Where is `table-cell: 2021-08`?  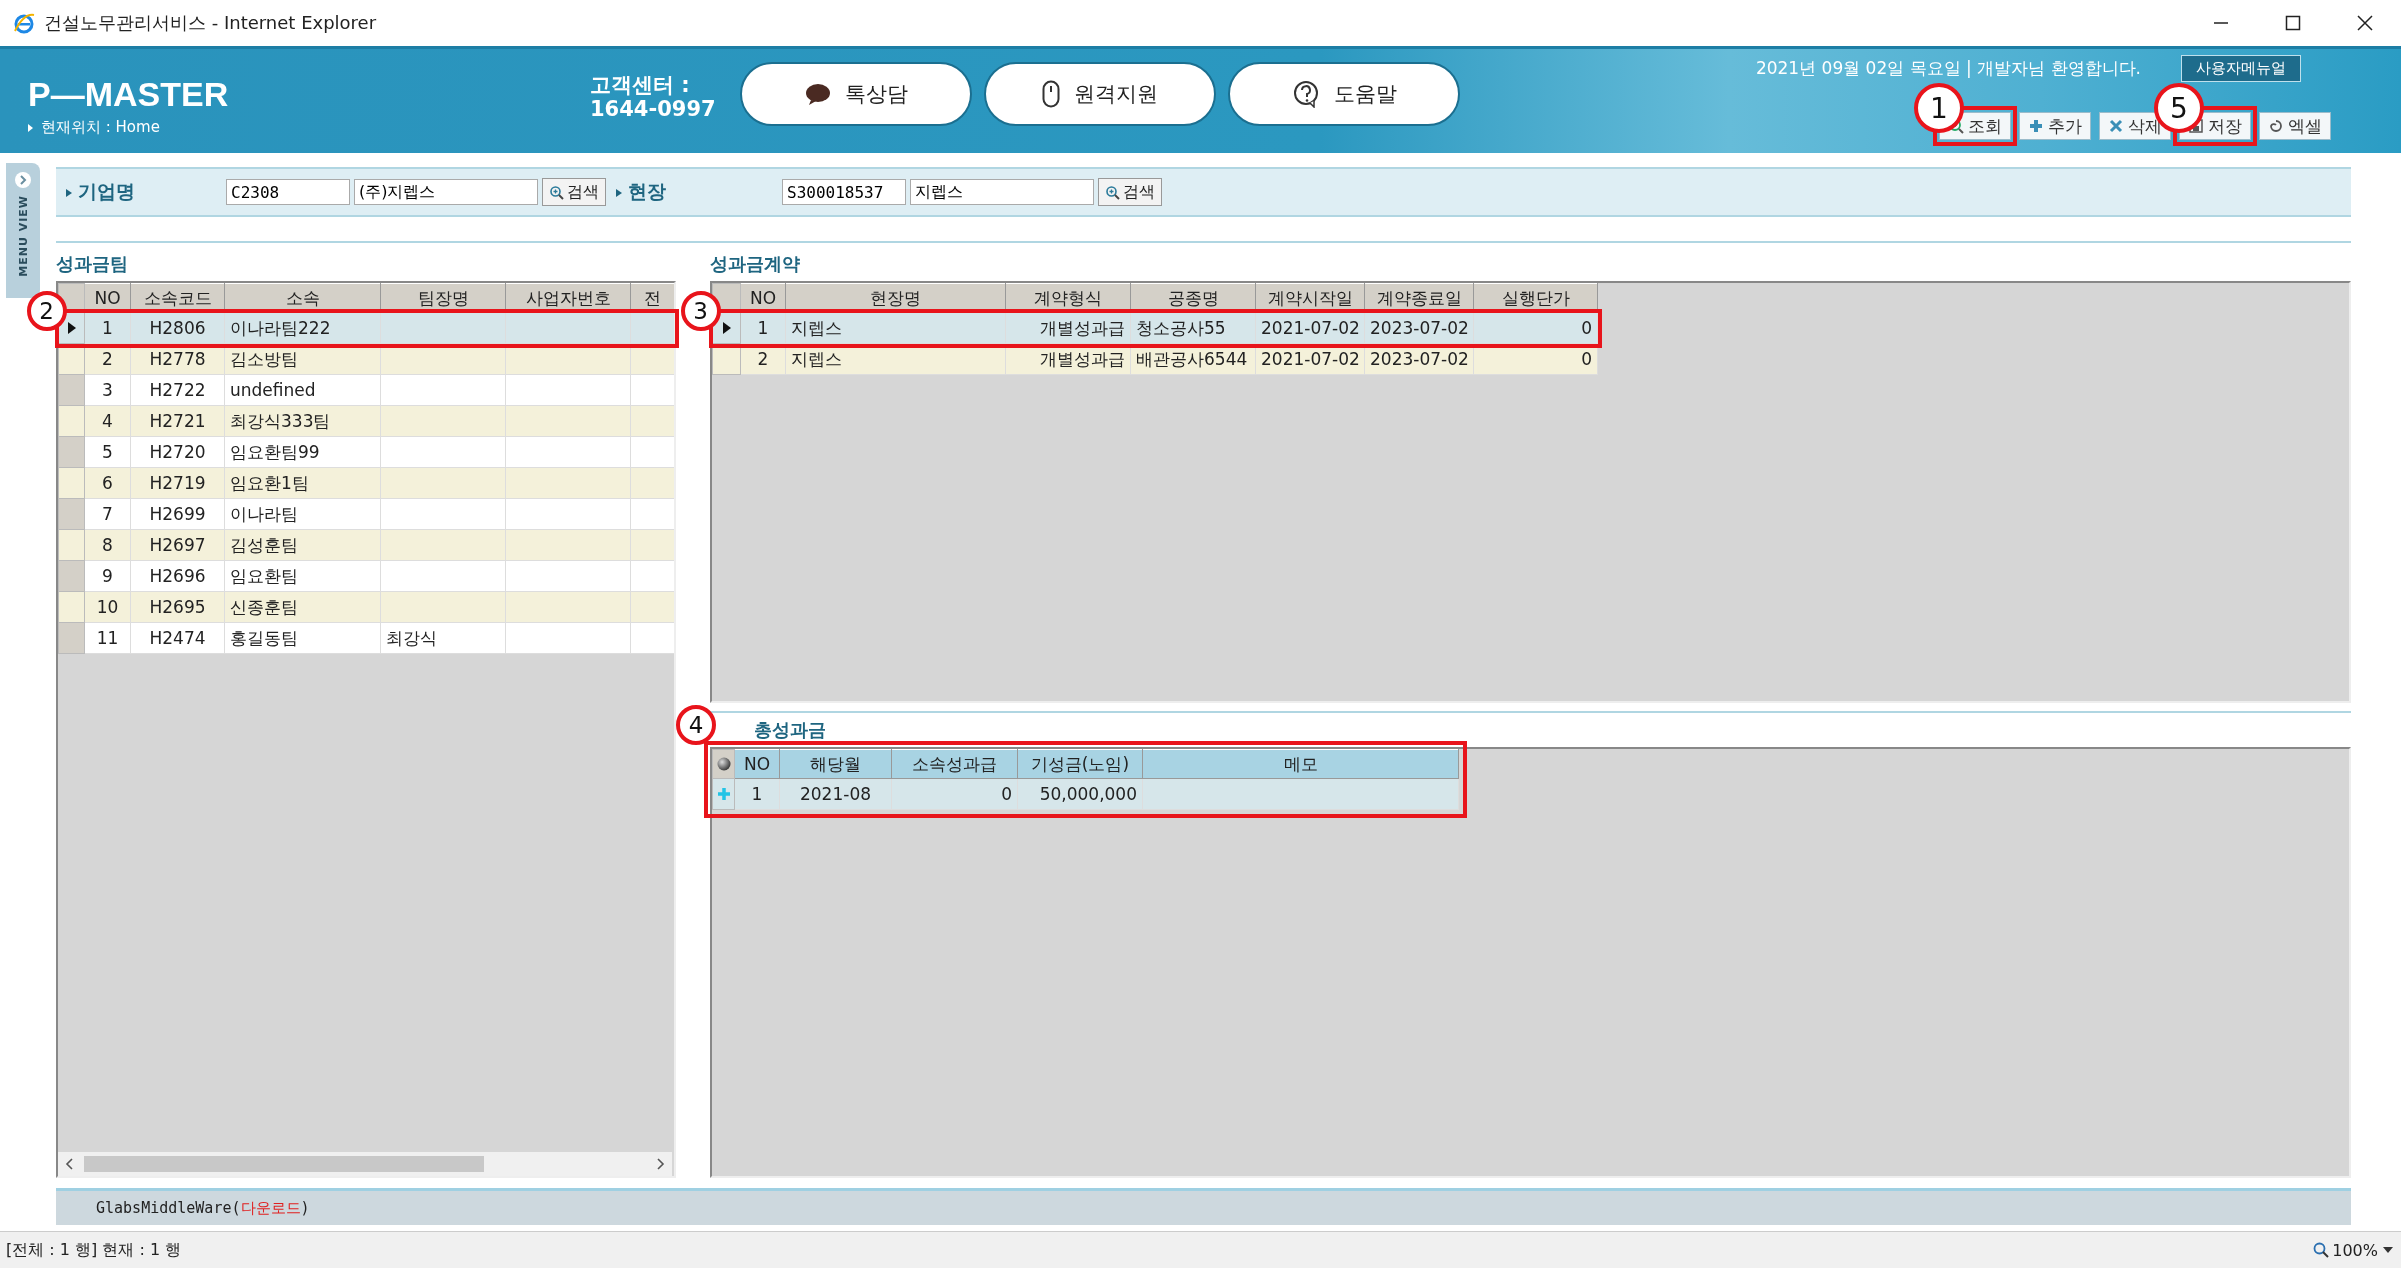
table-cell: 2021-08 is located at coordinates (835, 794).